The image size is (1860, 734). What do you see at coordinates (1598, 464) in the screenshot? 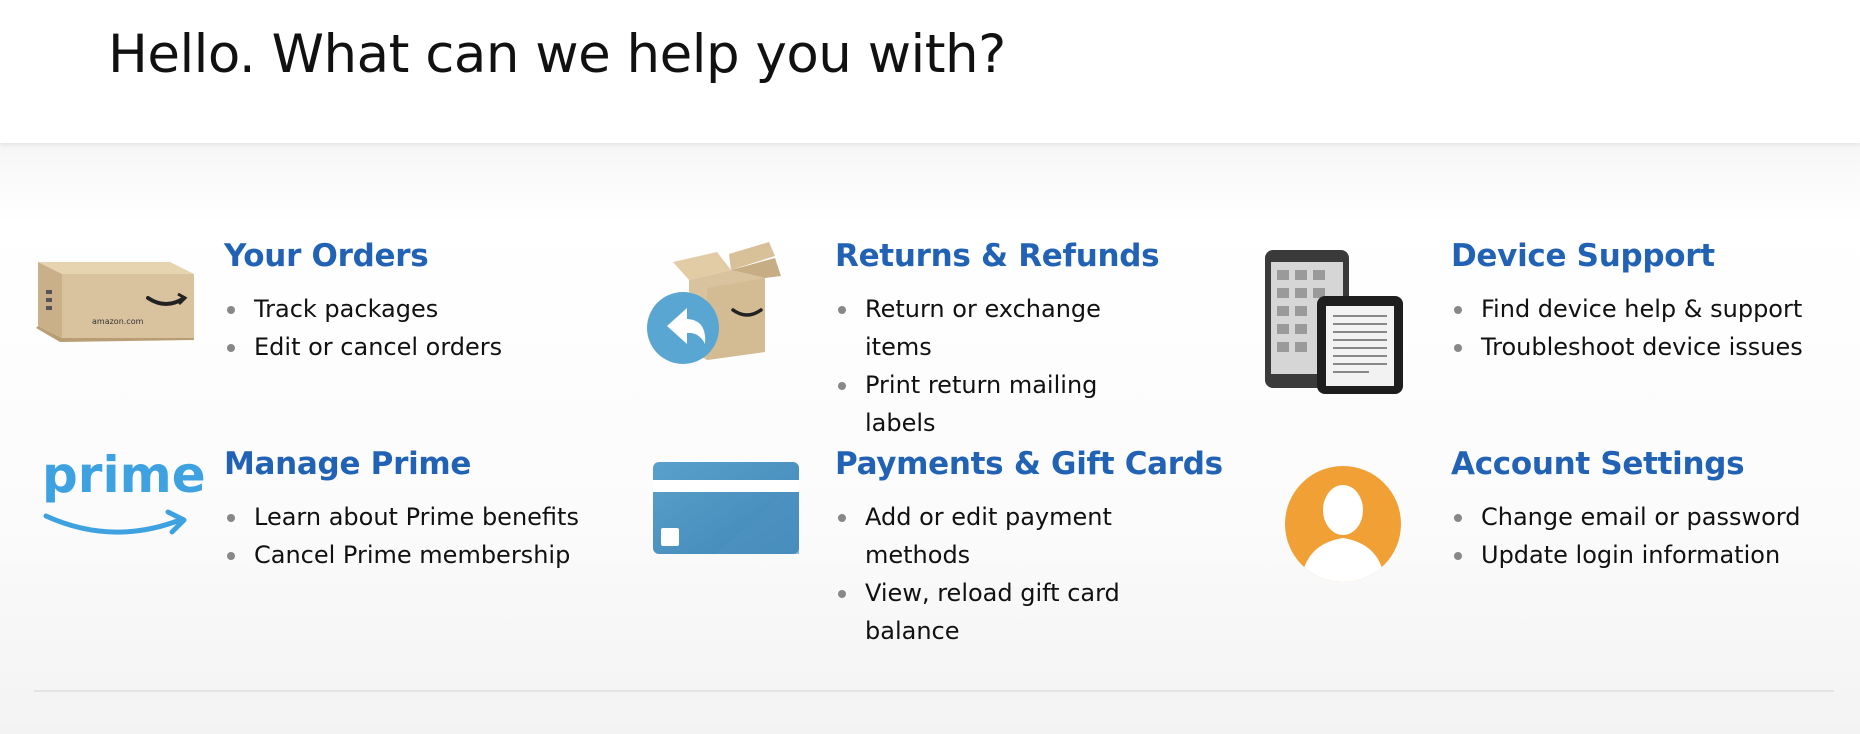
I see `account-settings-link: Account Settings` at bounding box center [1598, 464].